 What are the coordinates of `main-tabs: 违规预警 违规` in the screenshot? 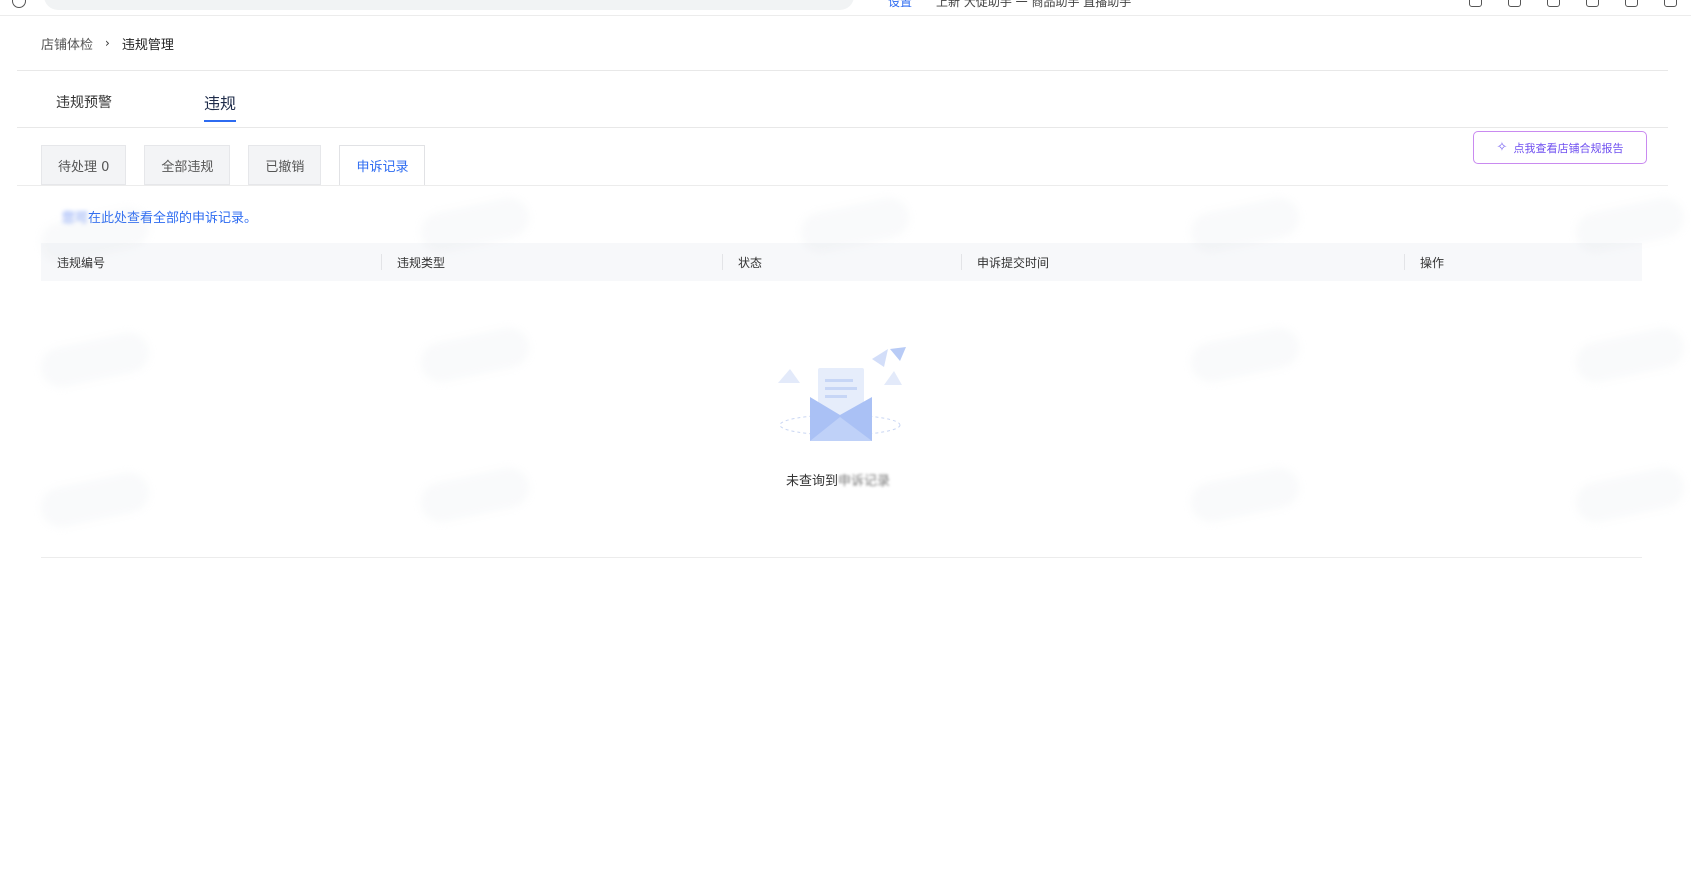 It's located at (146, 108).